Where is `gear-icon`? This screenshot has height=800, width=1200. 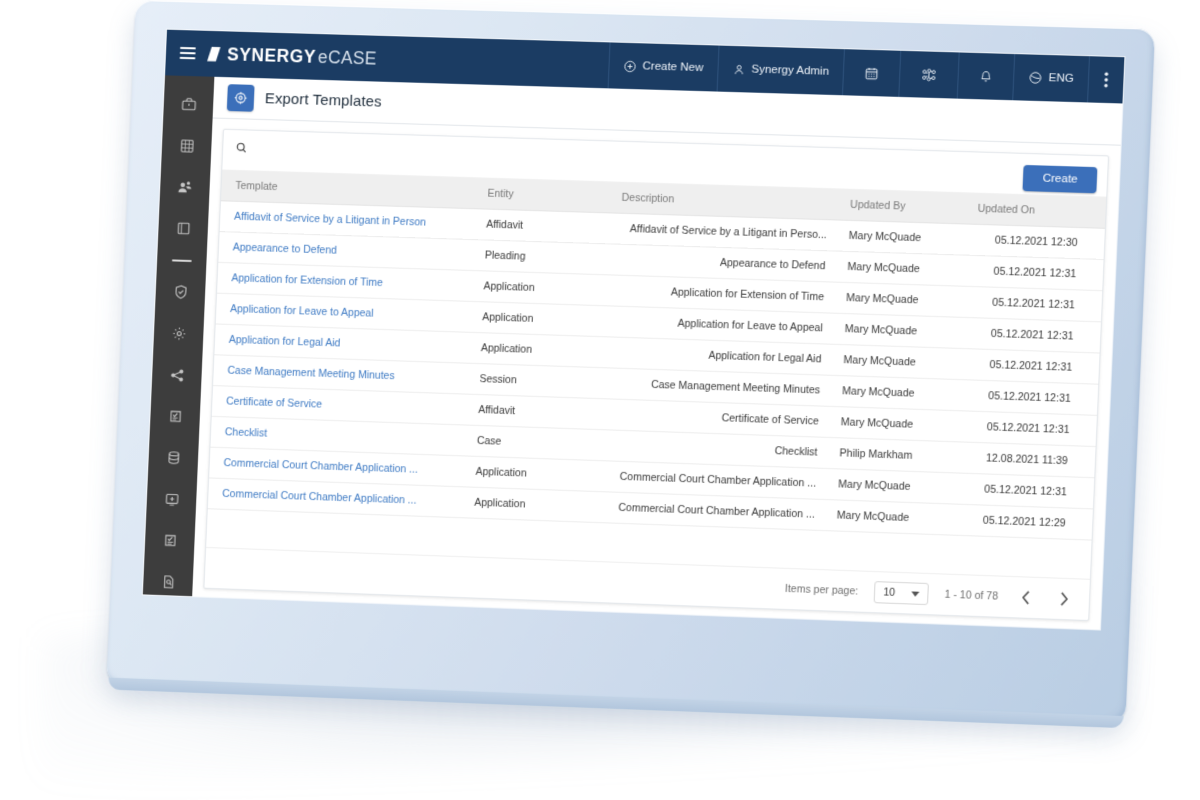 gear-icon is located at coordinates (178, 333).